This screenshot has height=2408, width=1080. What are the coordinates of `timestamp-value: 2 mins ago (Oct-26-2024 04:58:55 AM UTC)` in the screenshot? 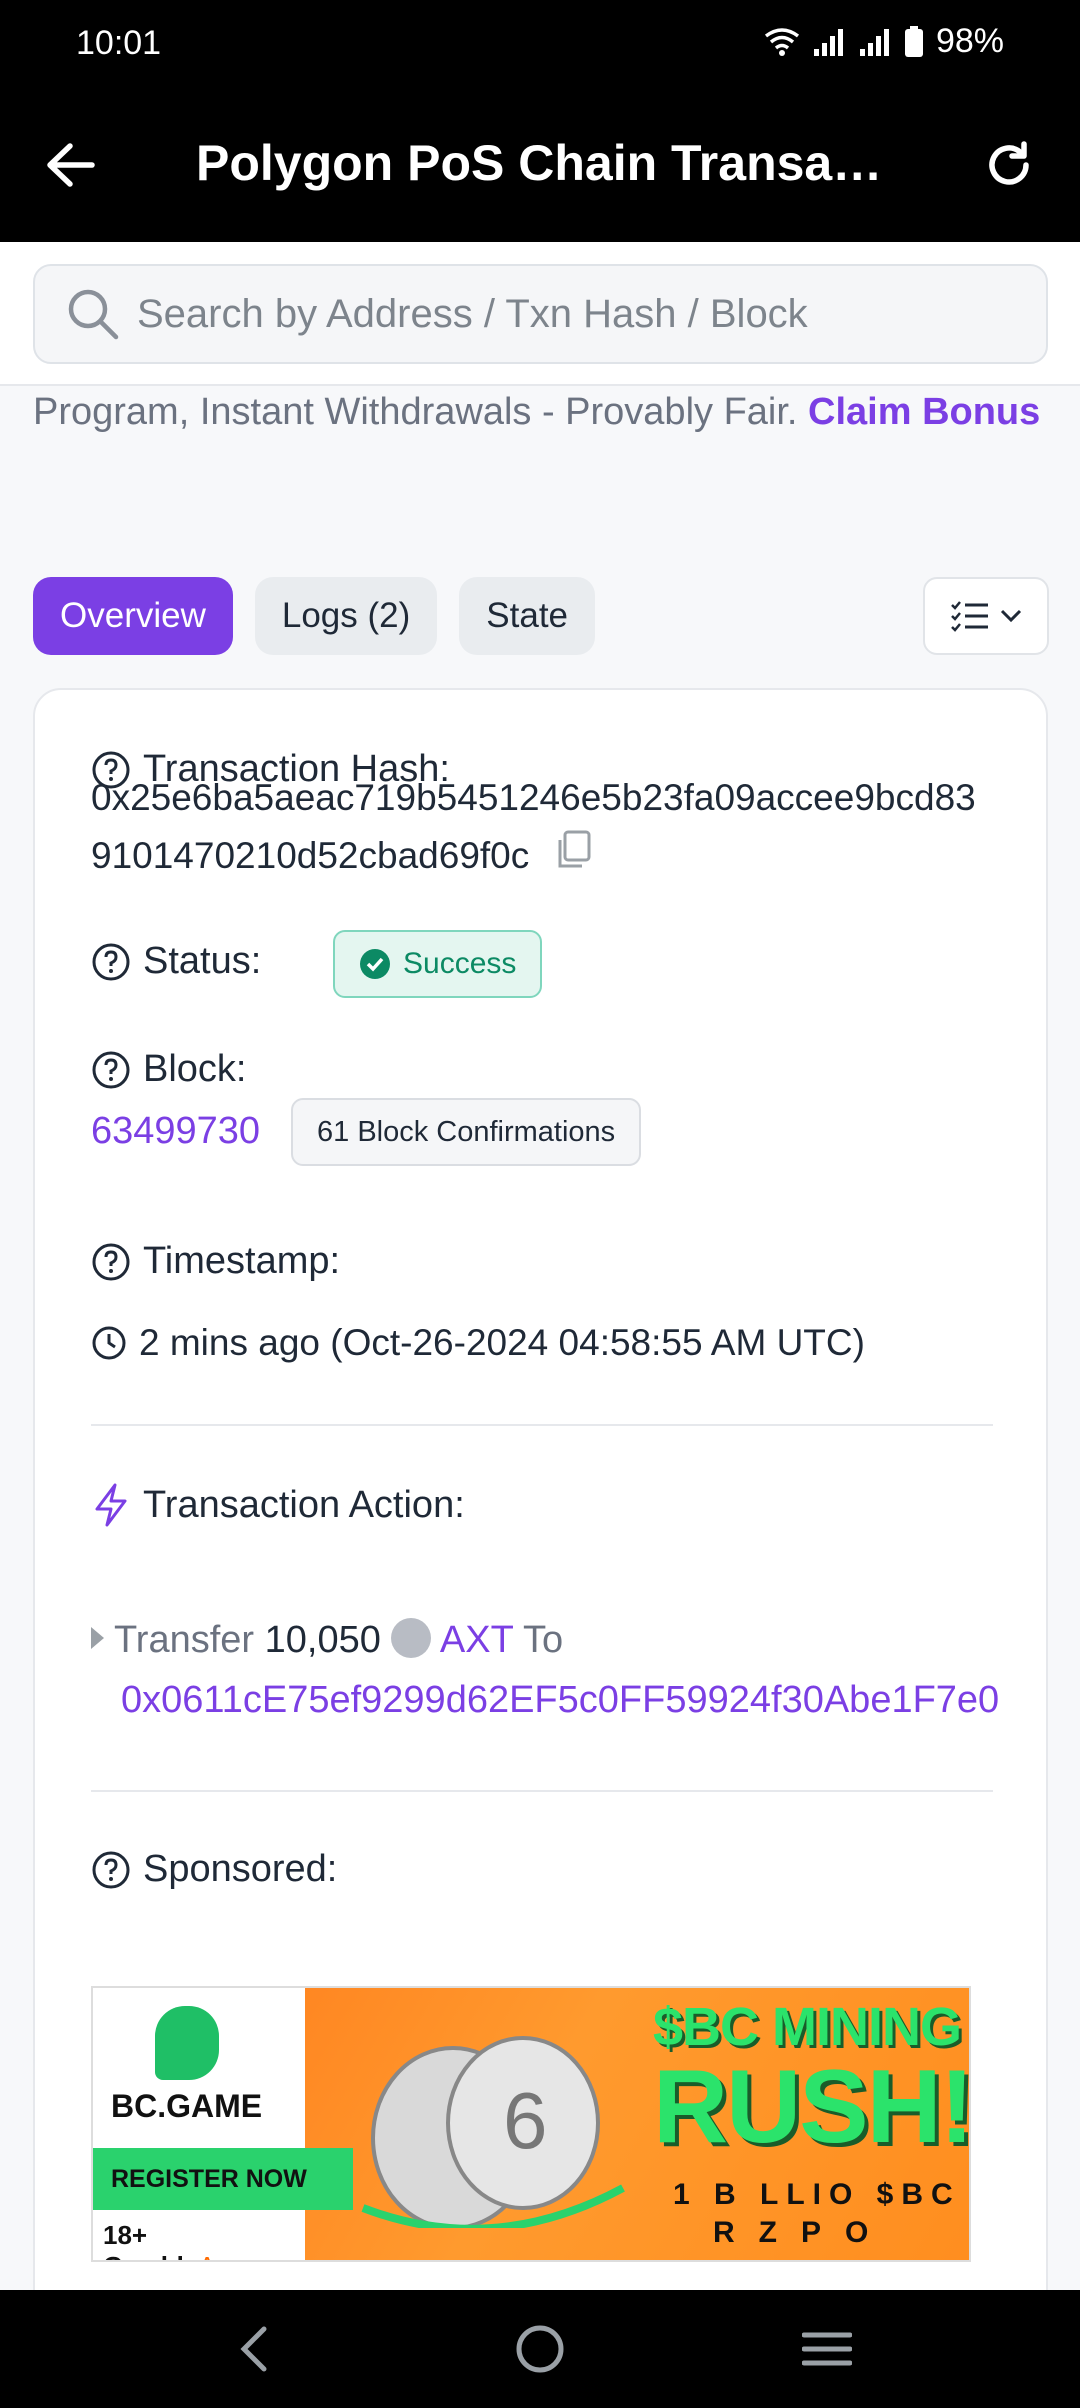 It's located at (478, 1343).